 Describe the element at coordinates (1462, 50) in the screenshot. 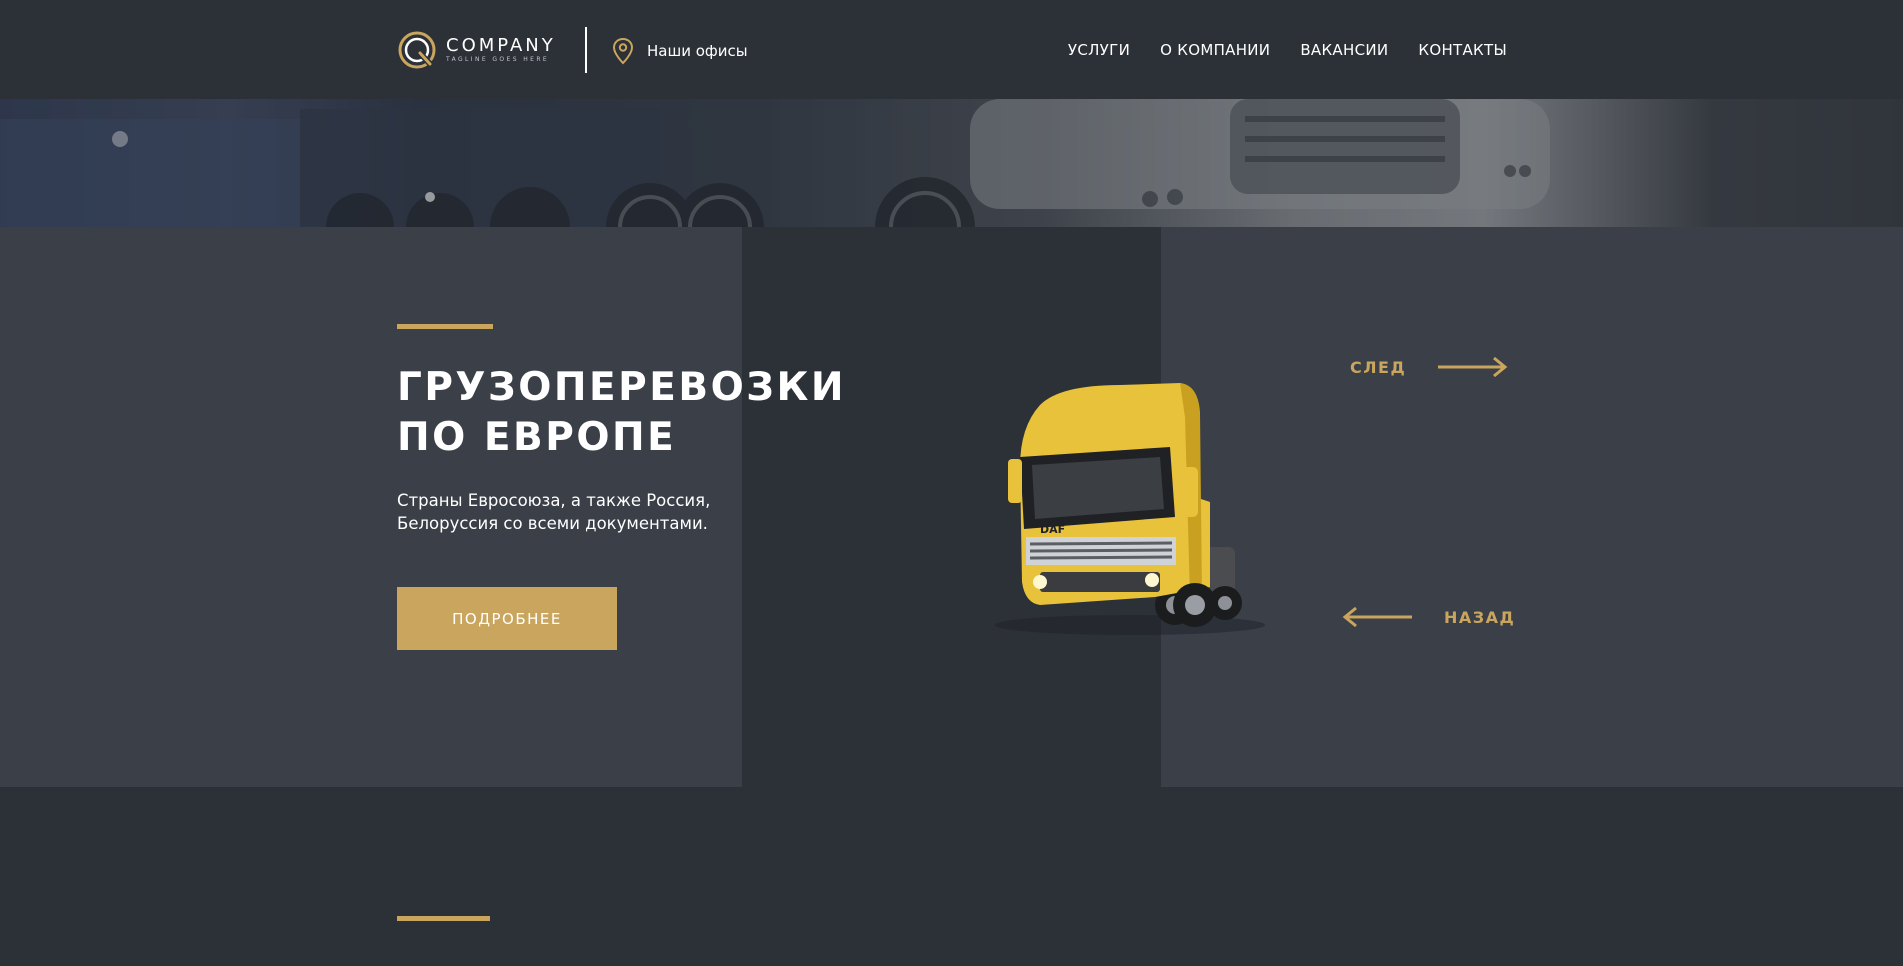

I see `nav-item-contacts: КОНТАКТЫ` at that location.